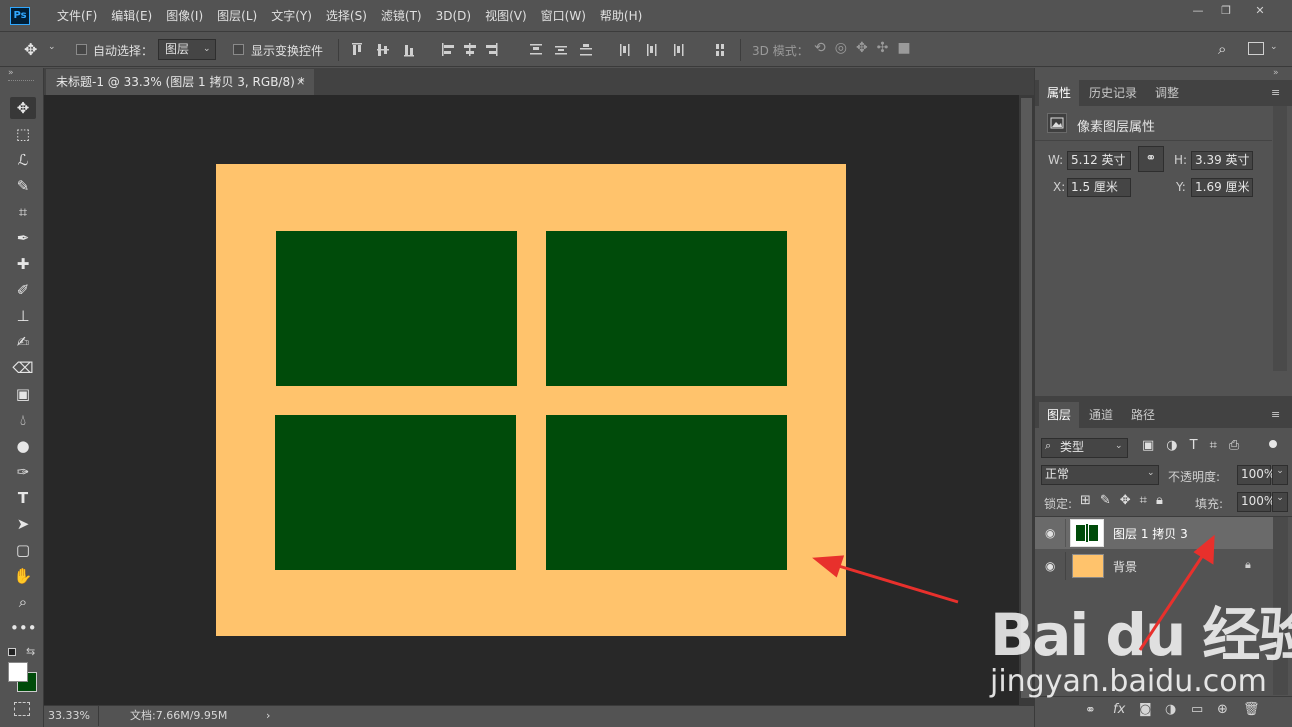 Image resolution: width=1292 pixels, height=727 pixels. I want to click on options-bar: ✥ ⌄ 自动选择： 图层 ⌄ 显示变换控件 3D 模式： ⟲◎✥✣■ ⌕ ⌄, so click(646, 50).